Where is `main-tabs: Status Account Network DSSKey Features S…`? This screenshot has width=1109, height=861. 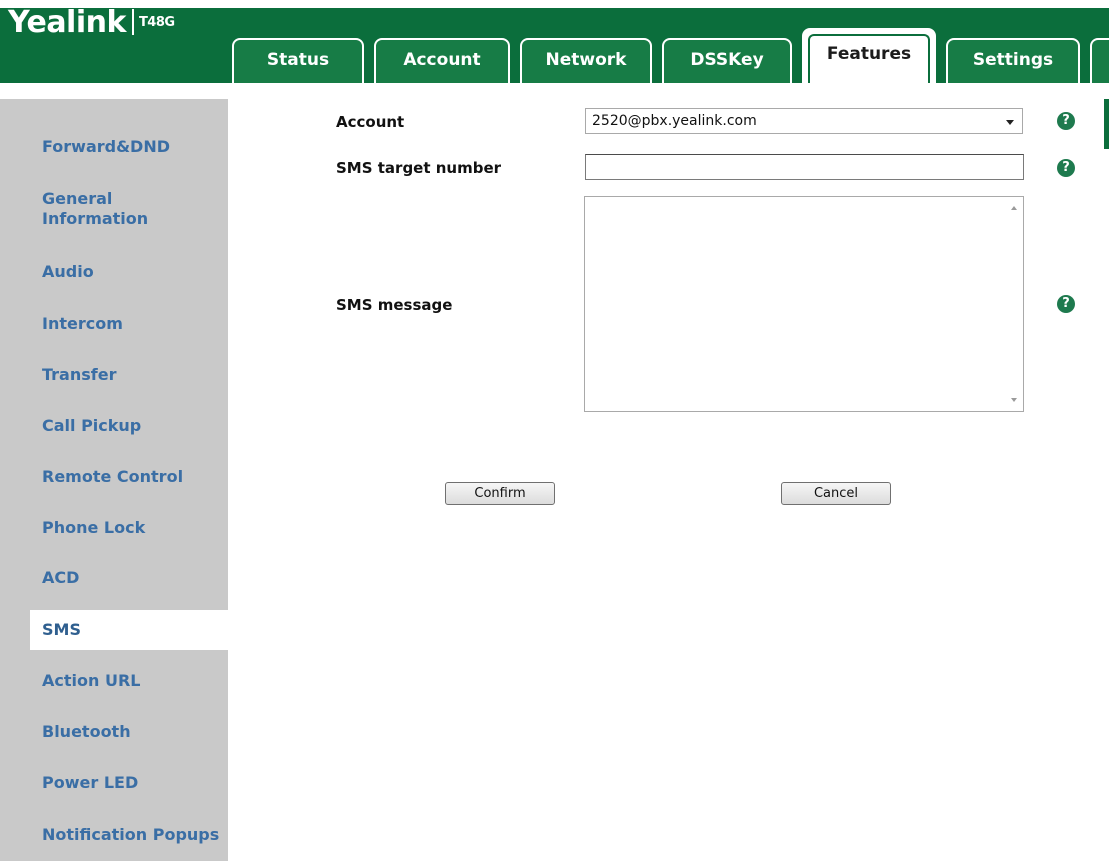
main-tabs: Status Account Network DSSKey Features S… is located at coordinates (554, 41).